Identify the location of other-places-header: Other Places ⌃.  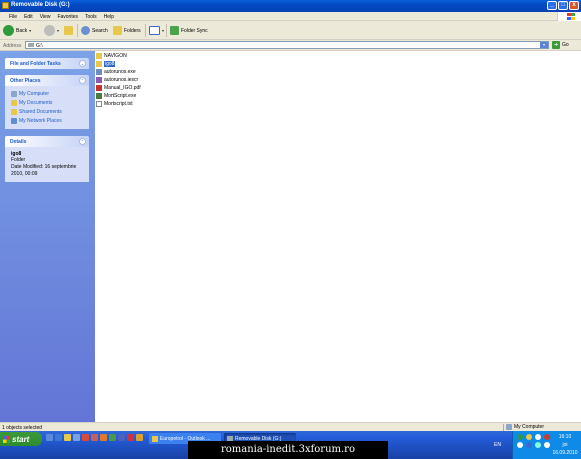
(47, 80).